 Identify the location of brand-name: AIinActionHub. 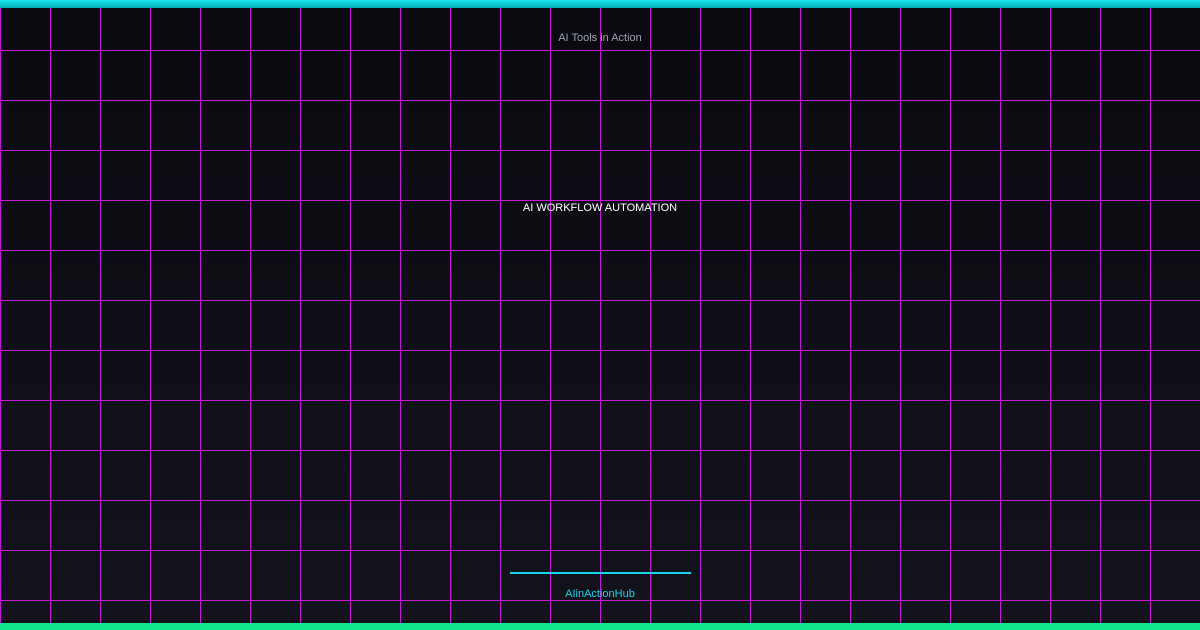
(600, 594).